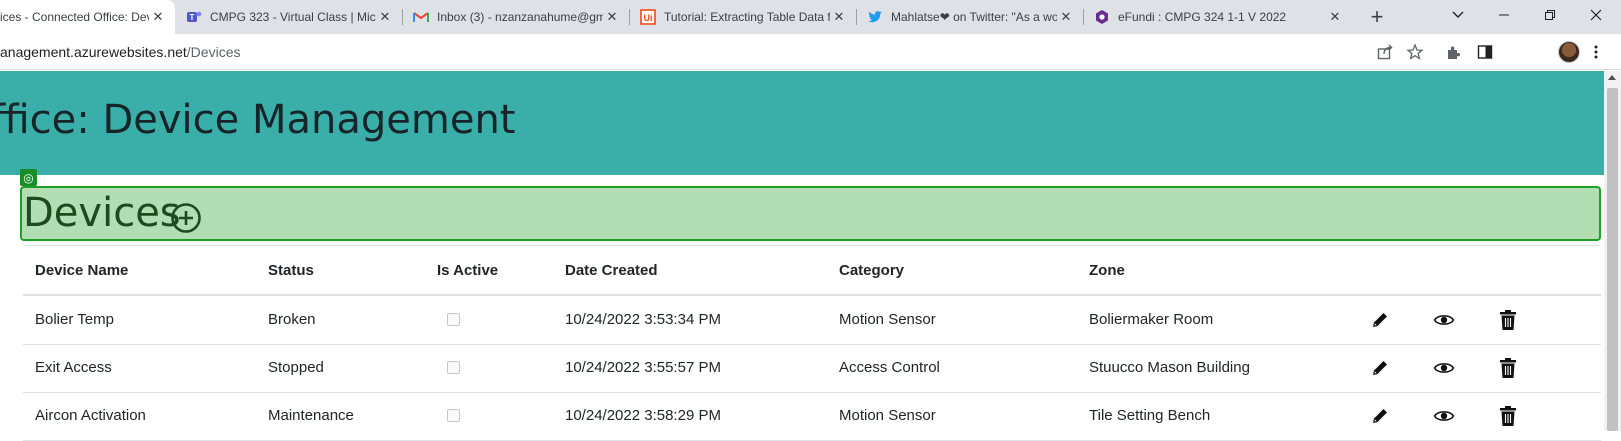 This screenshot has width=1621, height=441. Describe the element at coordinates (1596, 52) in the screenshot. I see `more-menu-icon` at that location.